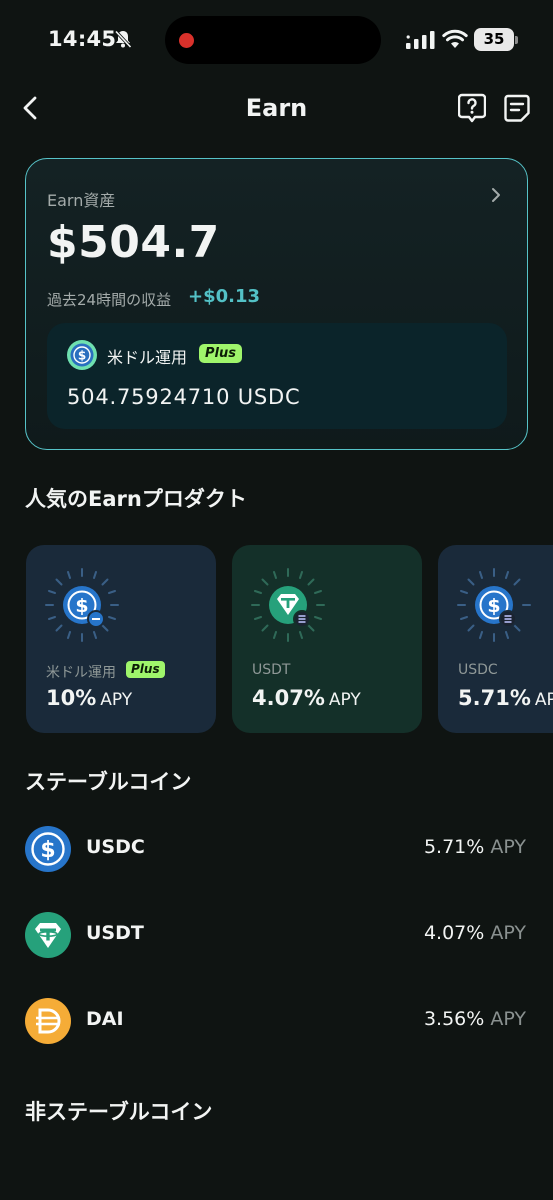 This screenshot has width=553, height=1200. Describe the element at coordinates (147, 357) in the screenshot. I see `usd-product-name: 米ドル運用` at that location.